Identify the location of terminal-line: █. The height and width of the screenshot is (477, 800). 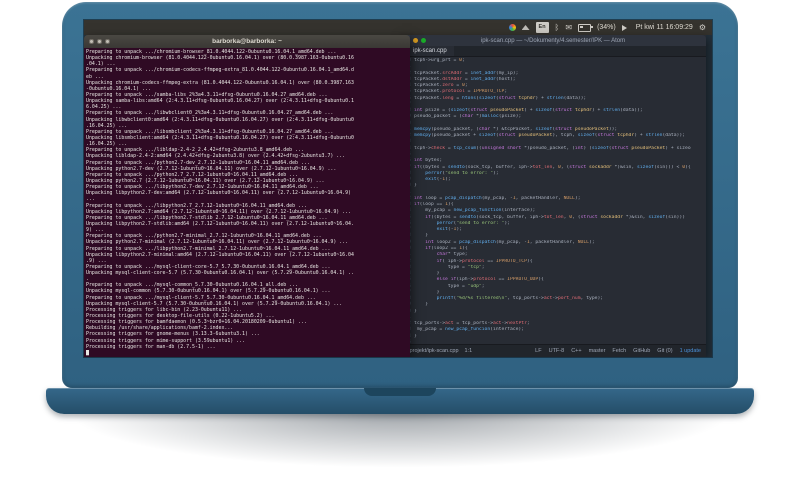
(87, 352).